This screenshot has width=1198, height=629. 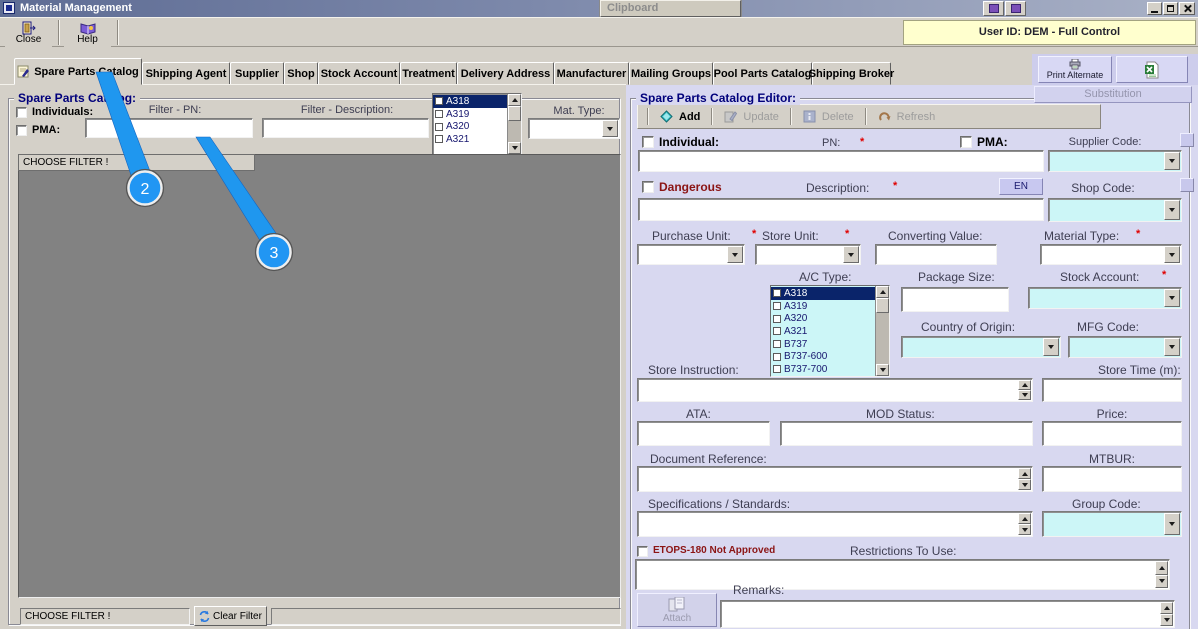 What do you see at coordinates (670, 8) in the screenshot?
I see `clipboard-window-caption: Clipboard` at bounding box center [670, 8].